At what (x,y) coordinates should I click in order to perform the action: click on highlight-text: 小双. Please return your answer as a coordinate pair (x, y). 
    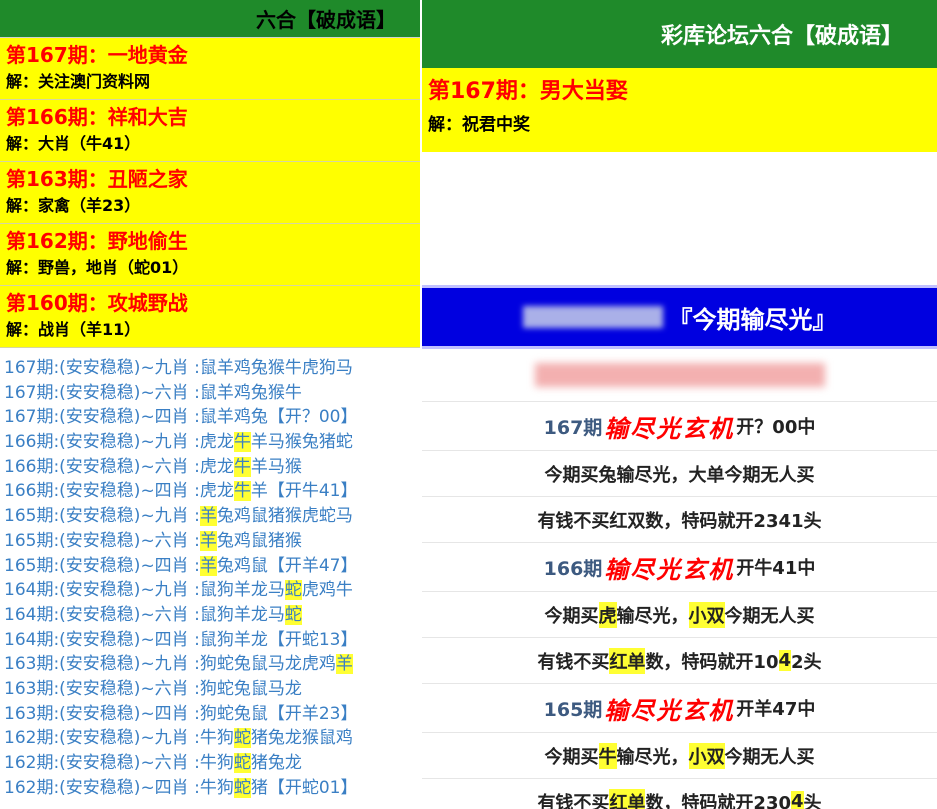
    Looking at the image, I should click on (706, 755).